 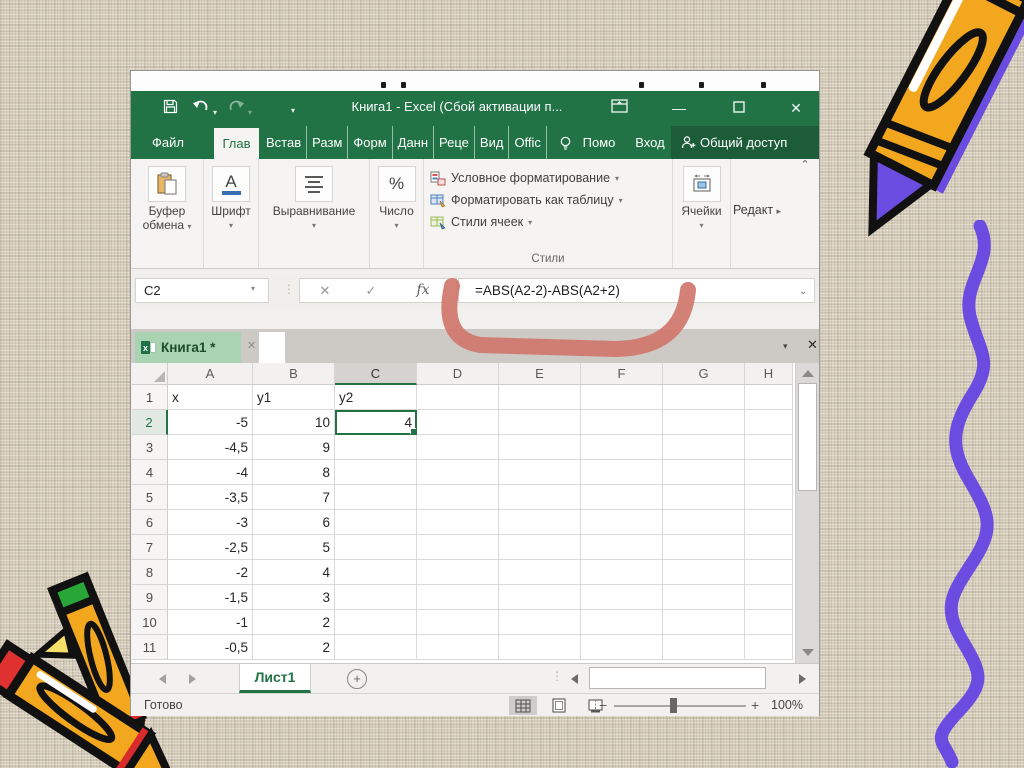 I want to click on format-as-table-item-caret: ▾, so click(x=621, y=200).